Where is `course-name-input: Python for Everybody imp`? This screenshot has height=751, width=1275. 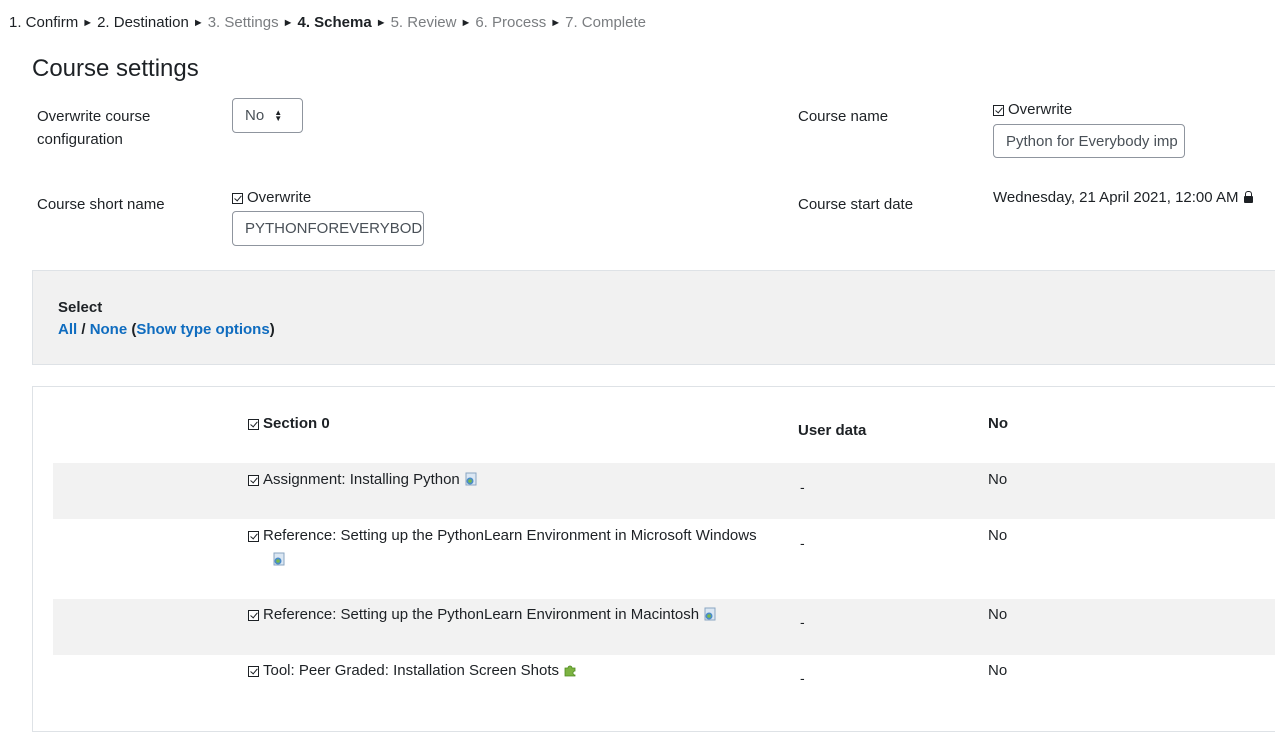
course-name-input: Python for Everybody imp is located at coordinates (1089, 141).